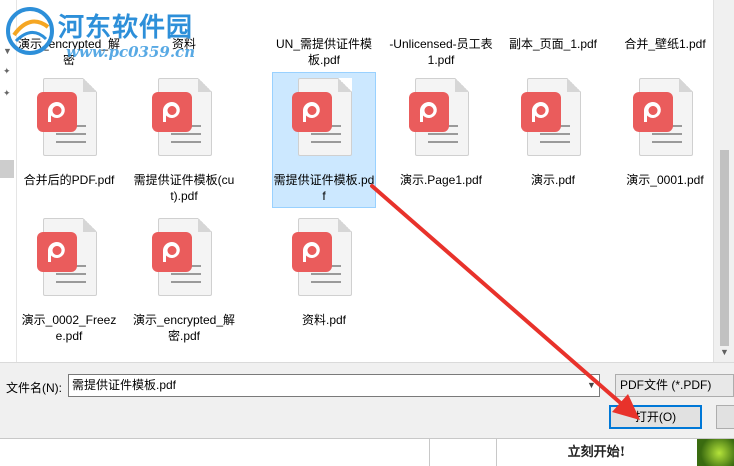 The width and height of the screenshot is (734, 466). I want to click on file-list-scrollbar: ▼, so click(723, 181).